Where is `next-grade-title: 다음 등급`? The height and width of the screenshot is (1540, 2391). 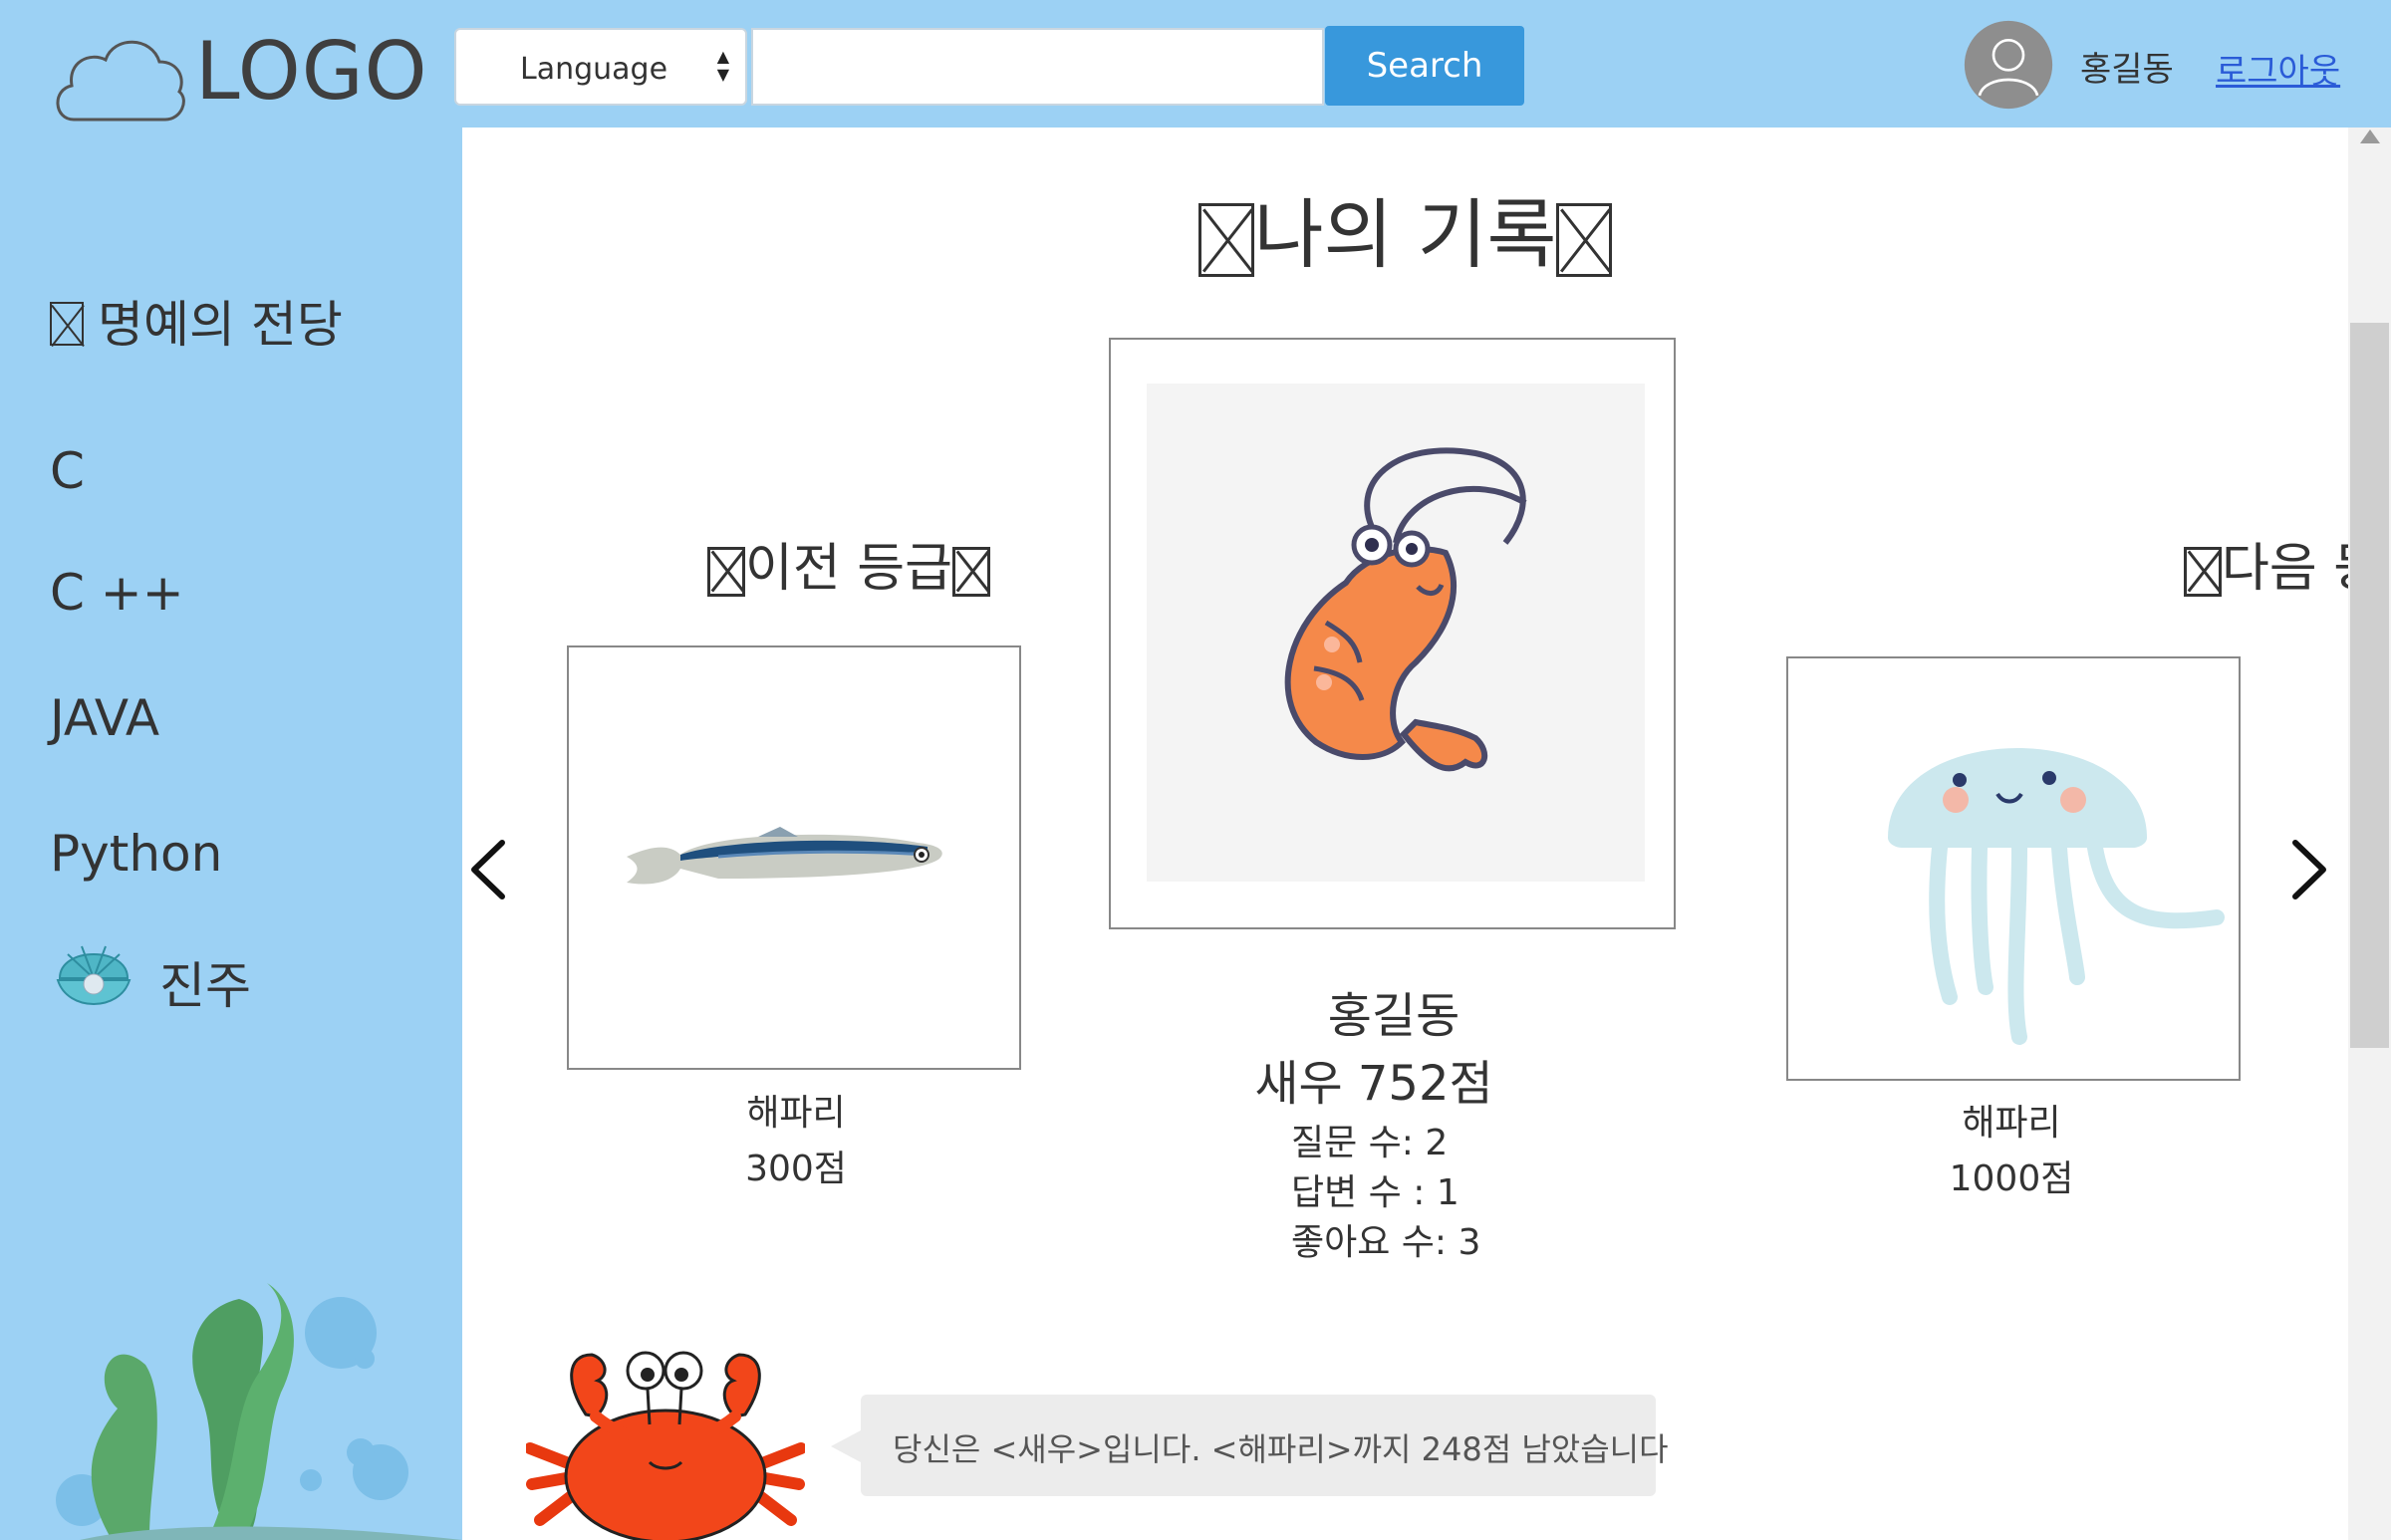
next-grade-title: 다음 등급 is located at coordinates (2227, 563).